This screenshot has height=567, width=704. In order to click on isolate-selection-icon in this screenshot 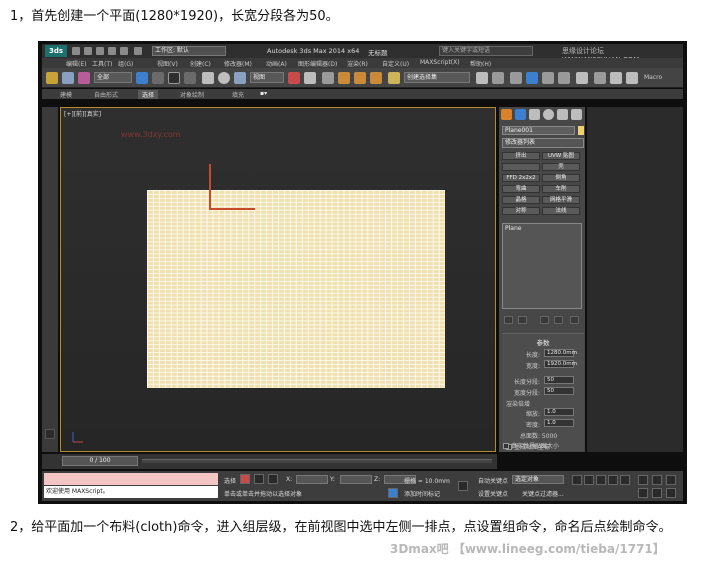, I will do `click(245, 479)`.